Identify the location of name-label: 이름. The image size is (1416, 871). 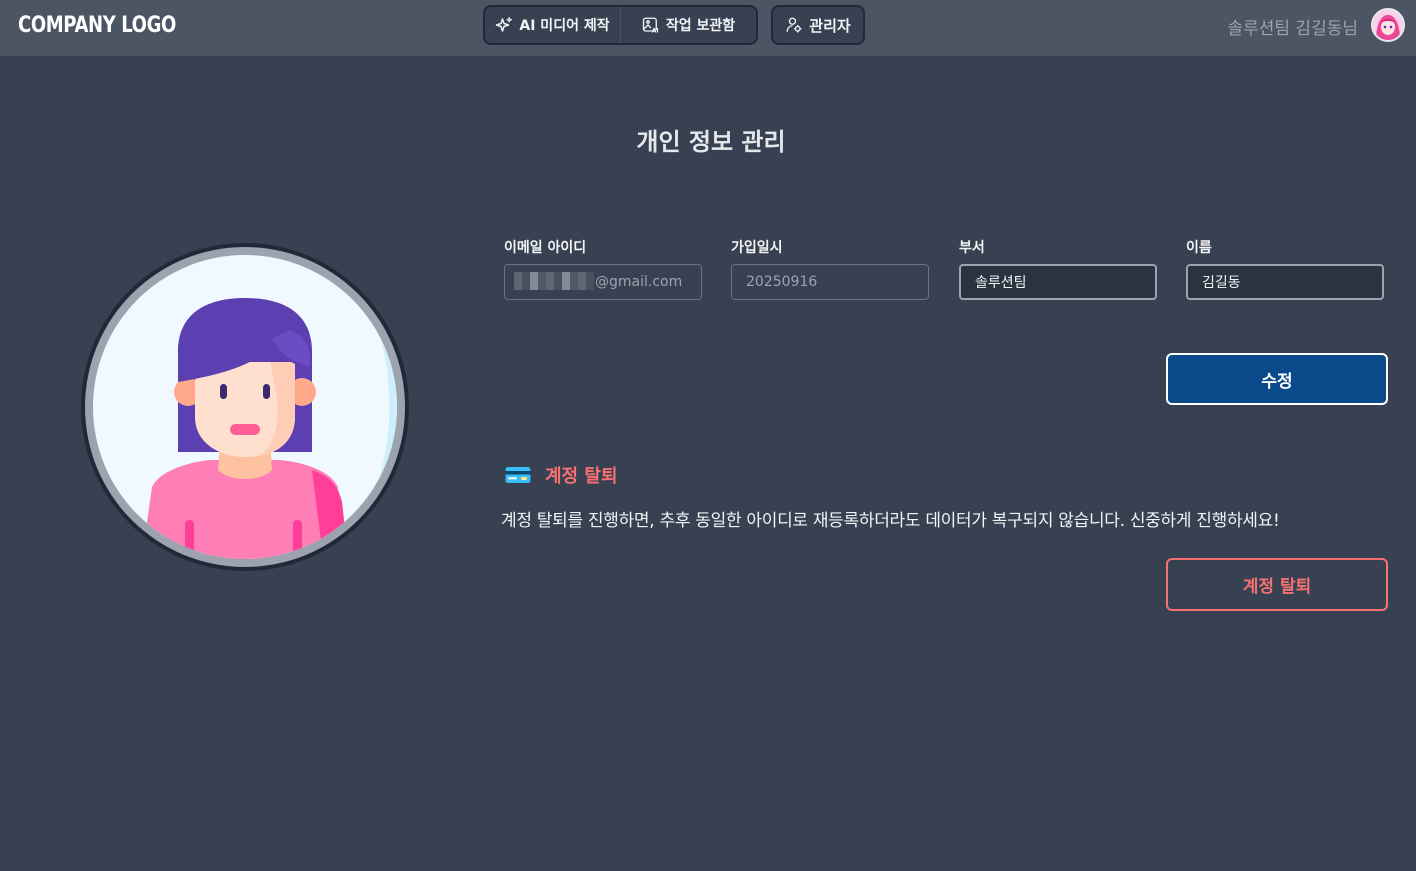
(1199, 248).